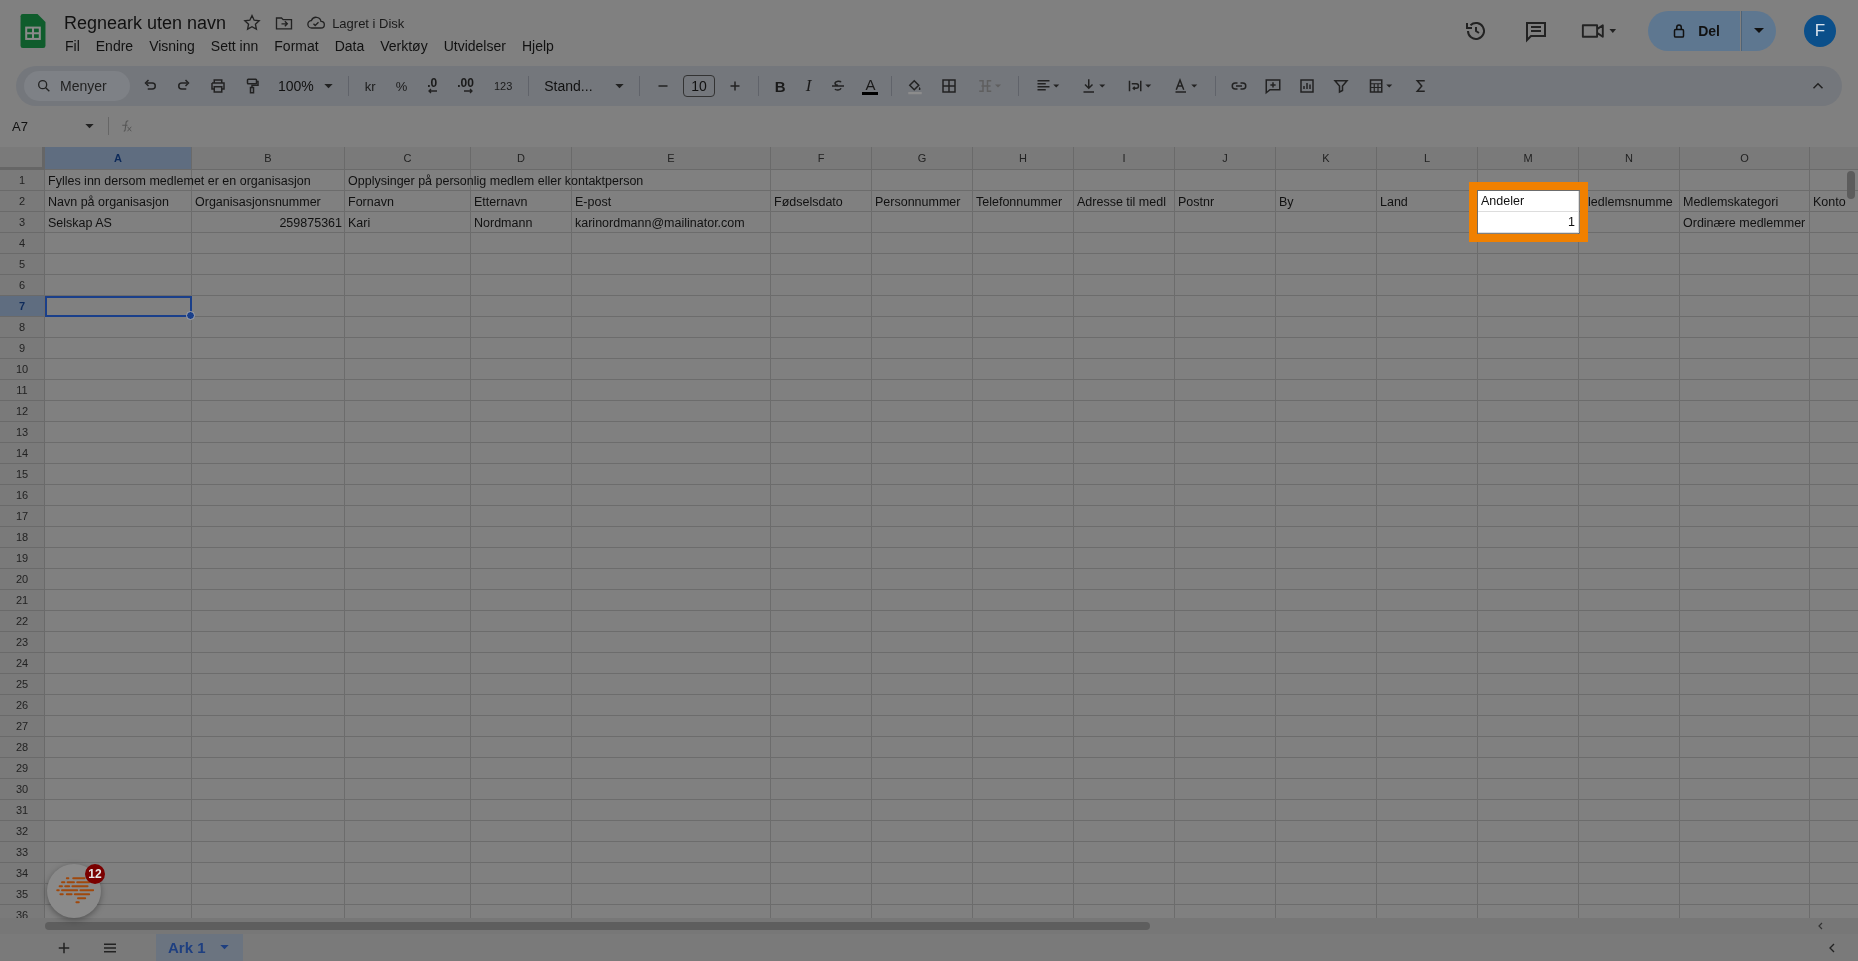  I want to click on row-header: 4, so click(22, 243).